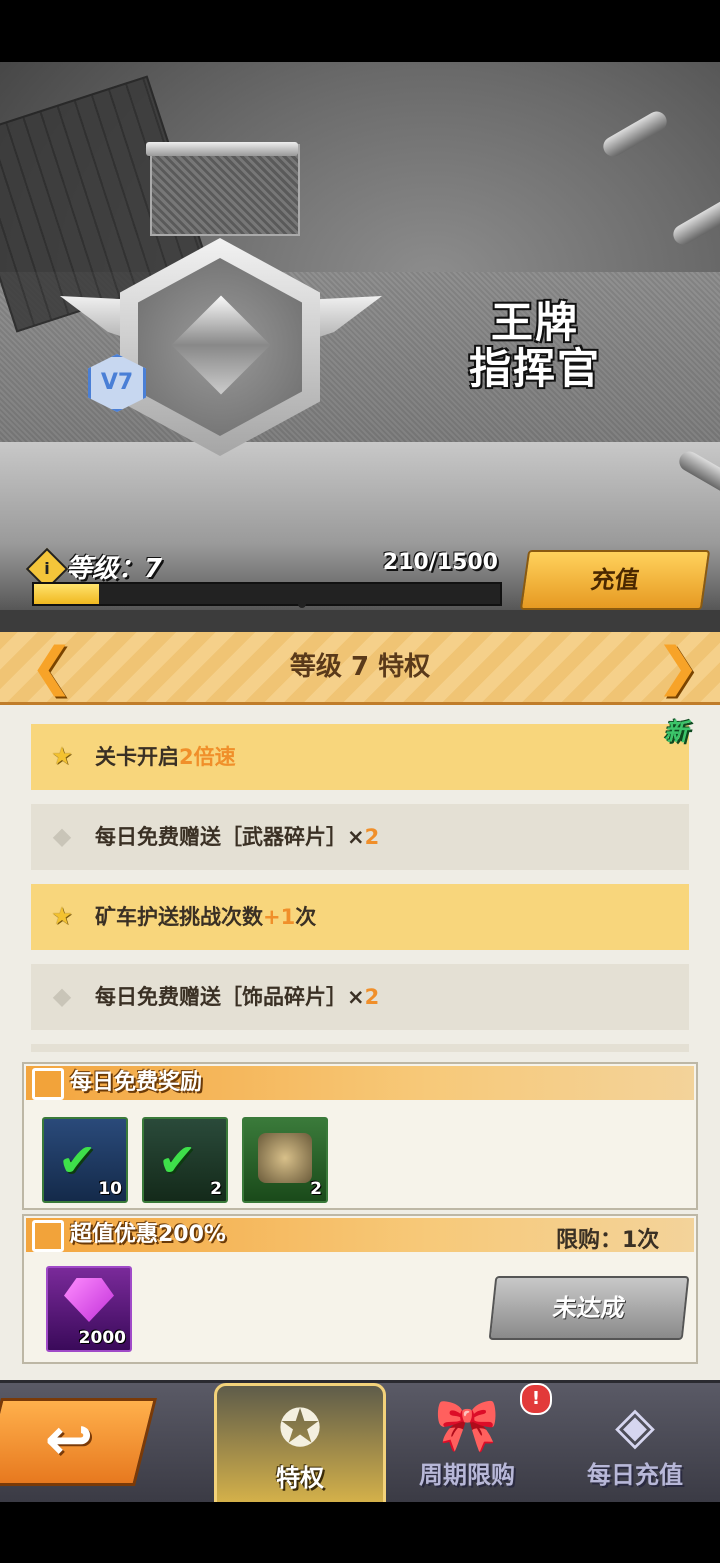  What do you see at coordinates (360, 31) in the screenshot?
I see `top-status-bar` at bounding box center [360, 31].